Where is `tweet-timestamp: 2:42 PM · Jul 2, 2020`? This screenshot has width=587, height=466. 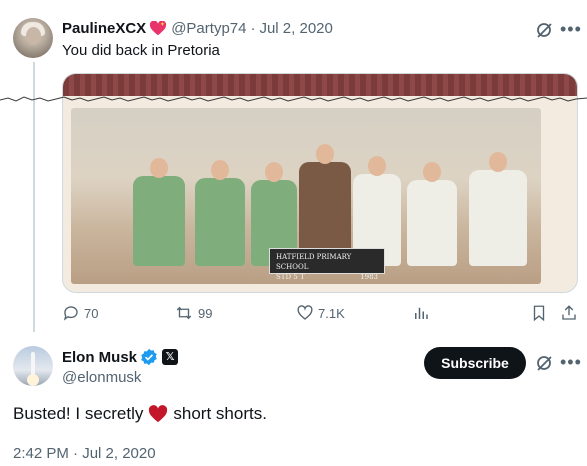
tweet-timestamp: 2:42 PM · Jul 2, 2020 is located at coordinates (84, 453).